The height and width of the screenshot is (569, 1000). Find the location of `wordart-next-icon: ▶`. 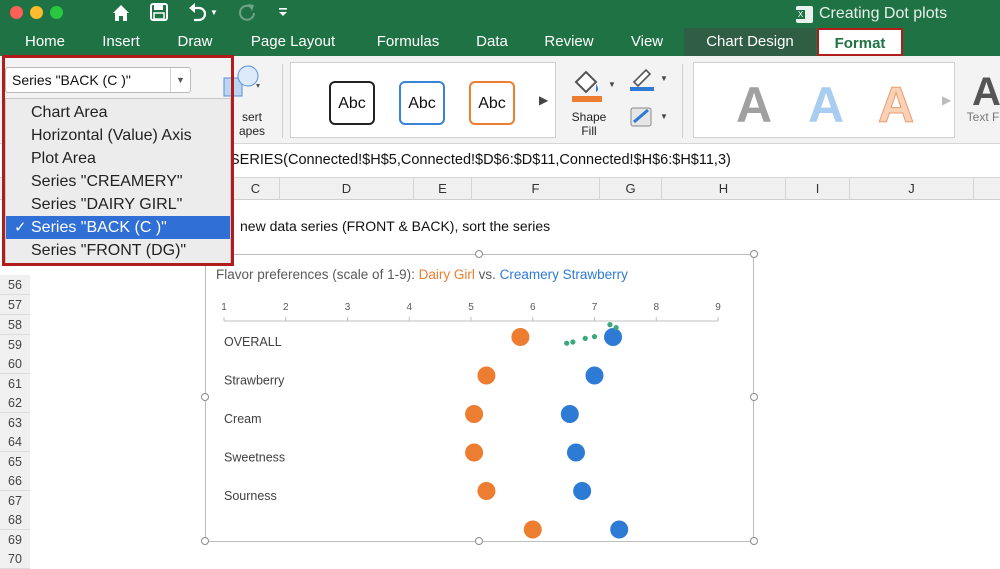

wordart-next-icon: ▶ is located at coordinates (946, 100).